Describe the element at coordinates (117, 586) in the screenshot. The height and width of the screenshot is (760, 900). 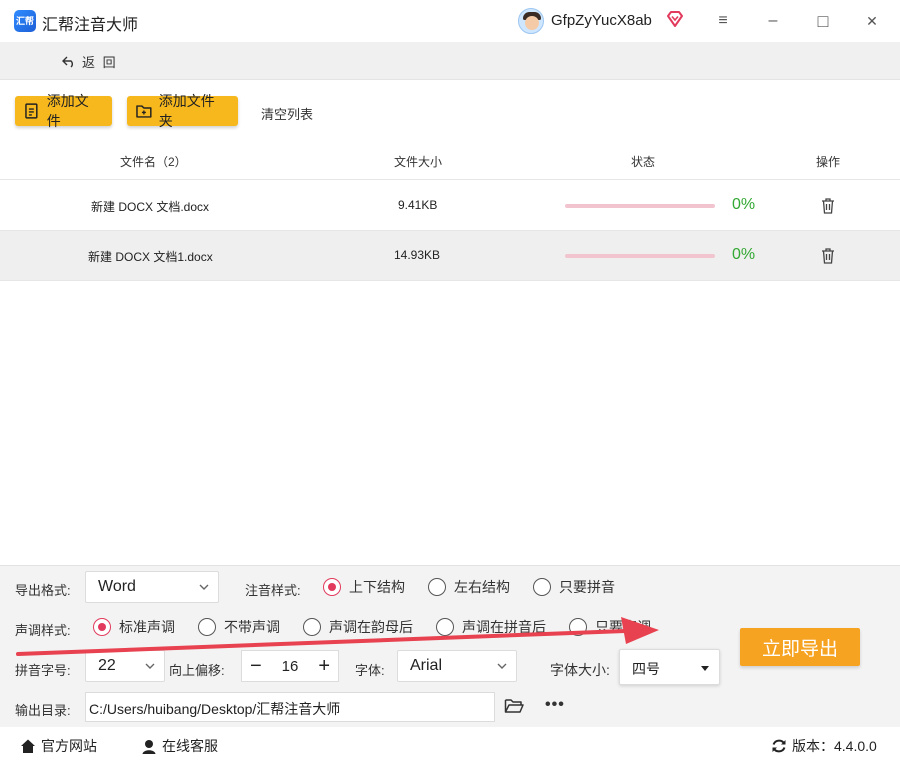
I see `export-format-value: Word` at that location.